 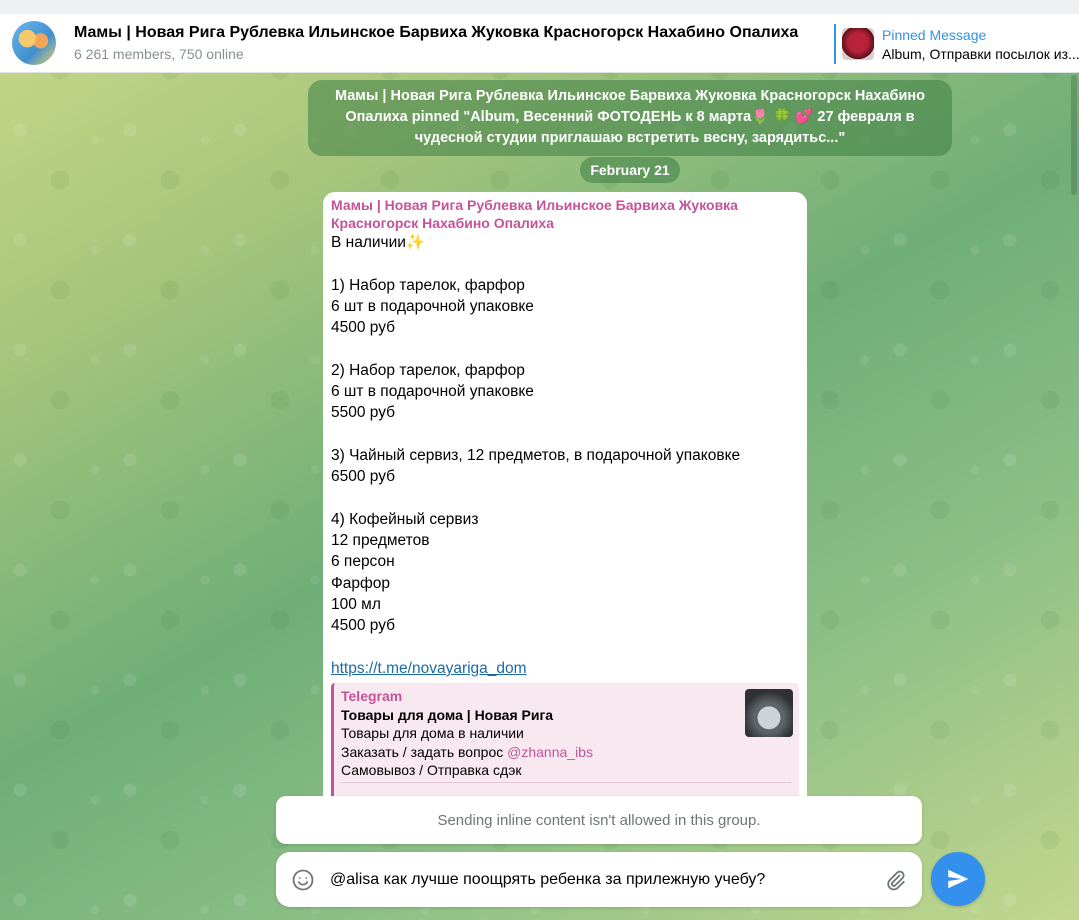 I want to click on emoji-button, so click(x=303, y=880).